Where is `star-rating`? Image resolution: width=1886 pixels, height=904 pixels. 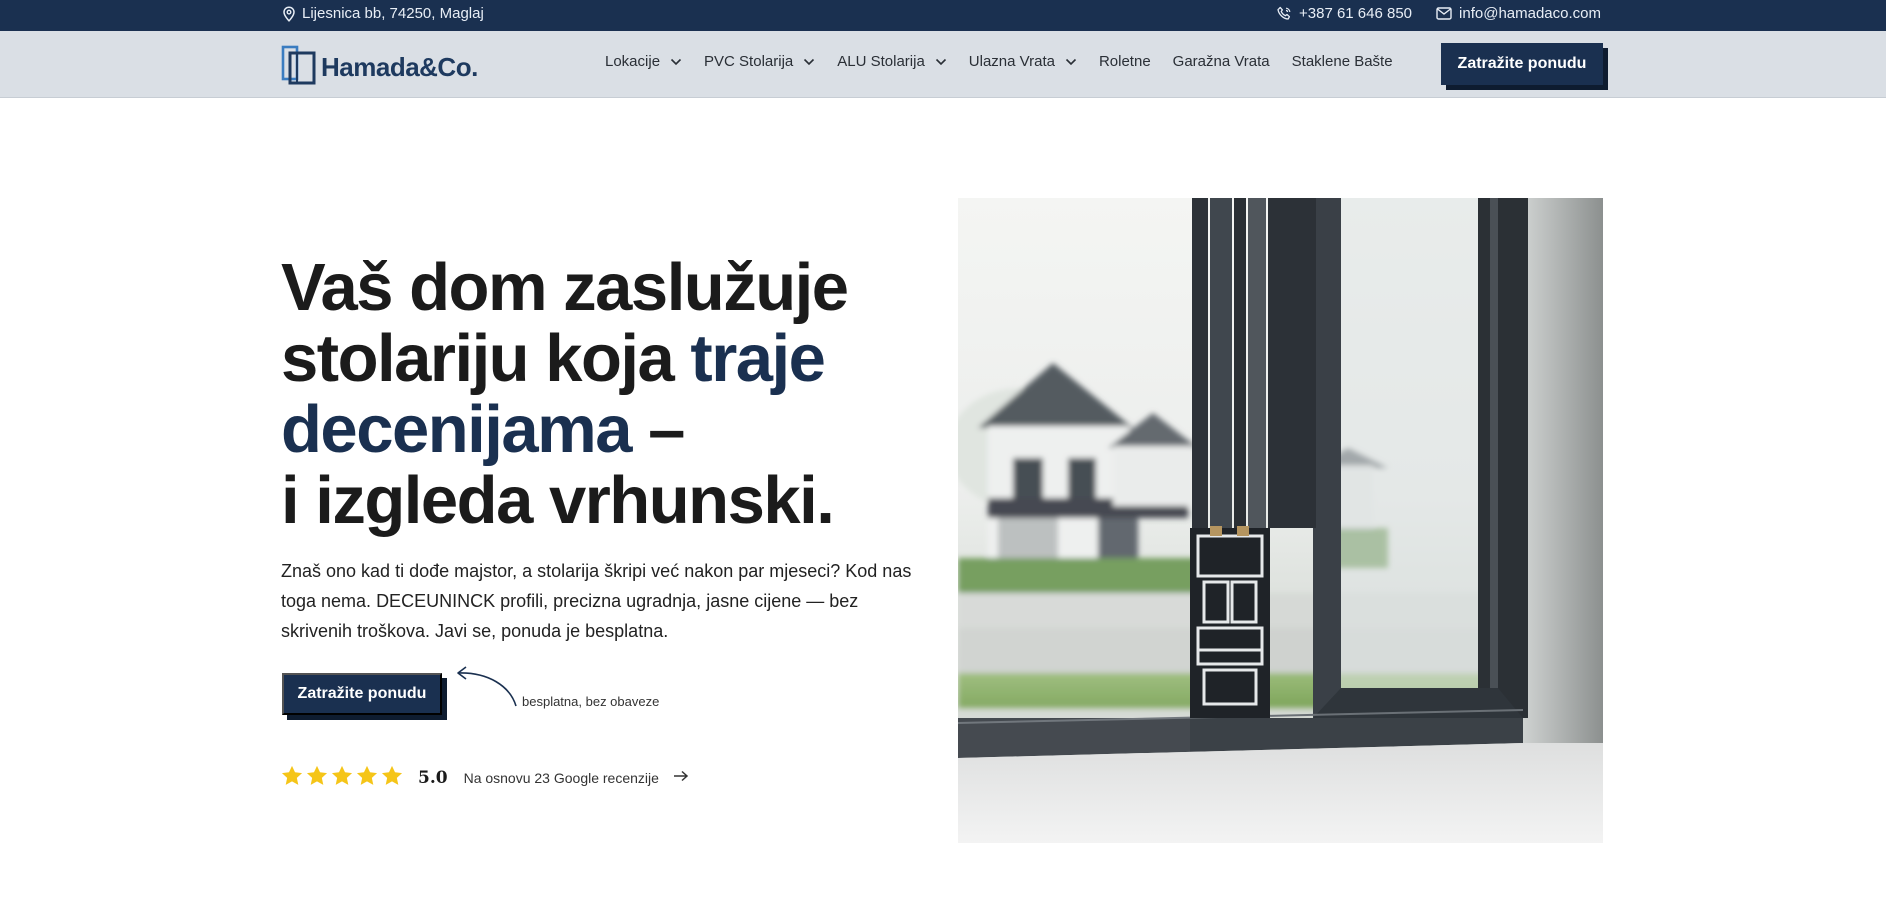
star-rating is located at coordinates (342, 778).